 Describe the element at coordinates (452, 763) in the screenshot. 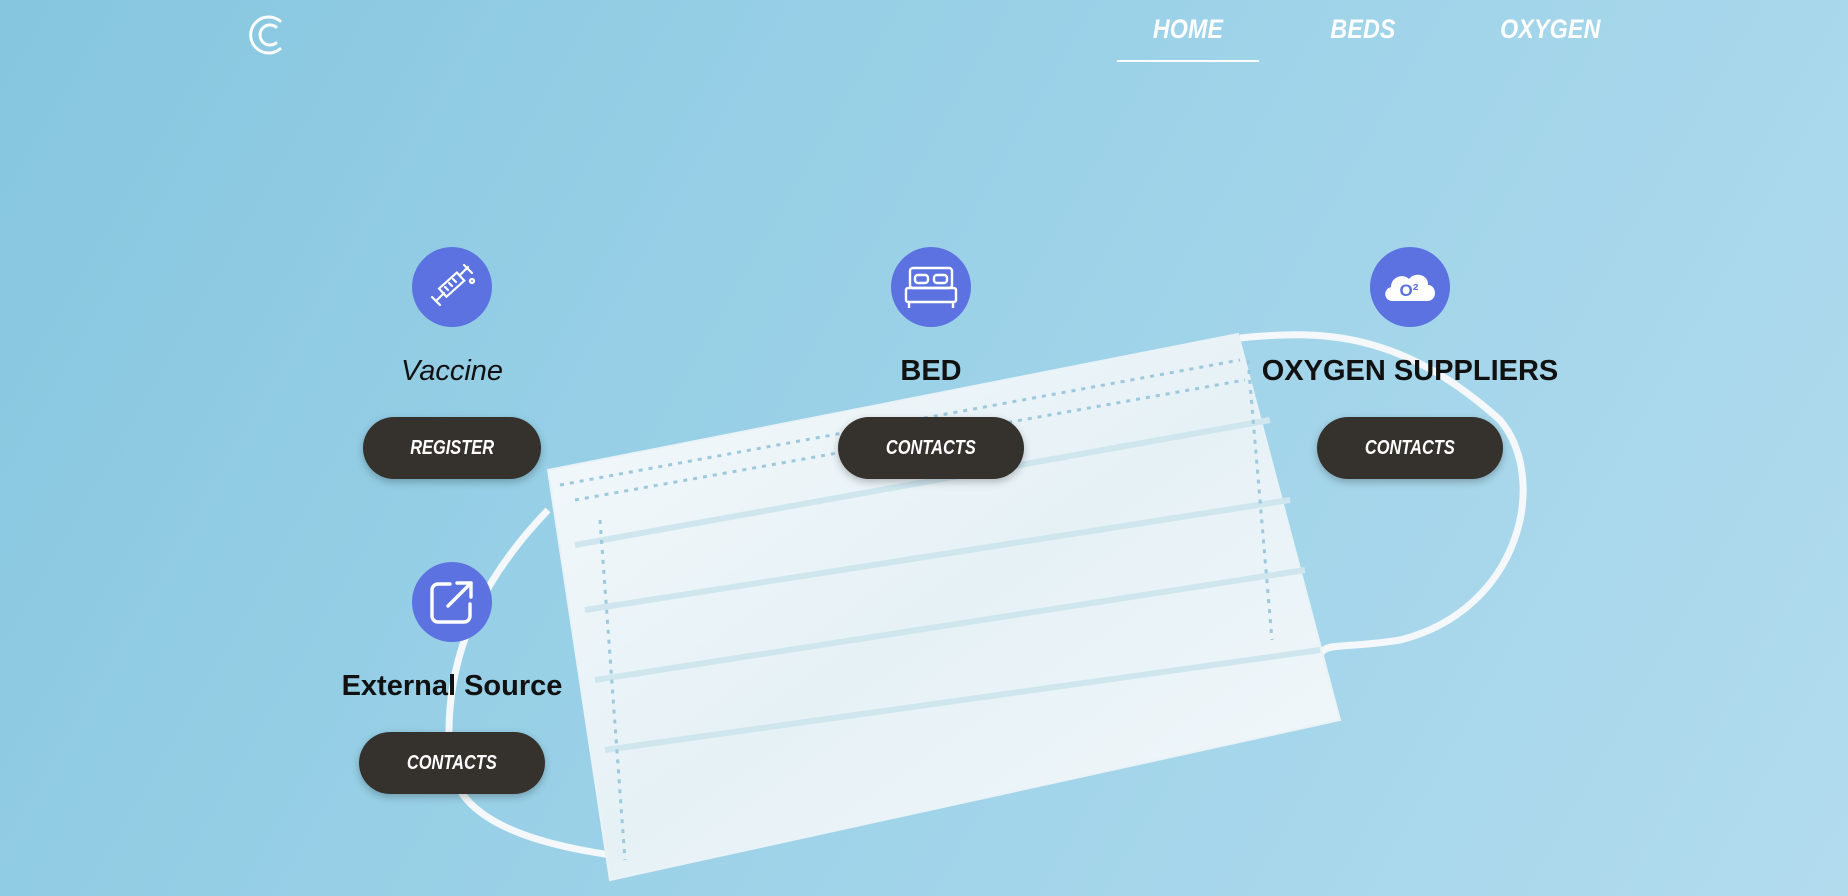

I see `external-contacts-button: CONTACTS` at that location.